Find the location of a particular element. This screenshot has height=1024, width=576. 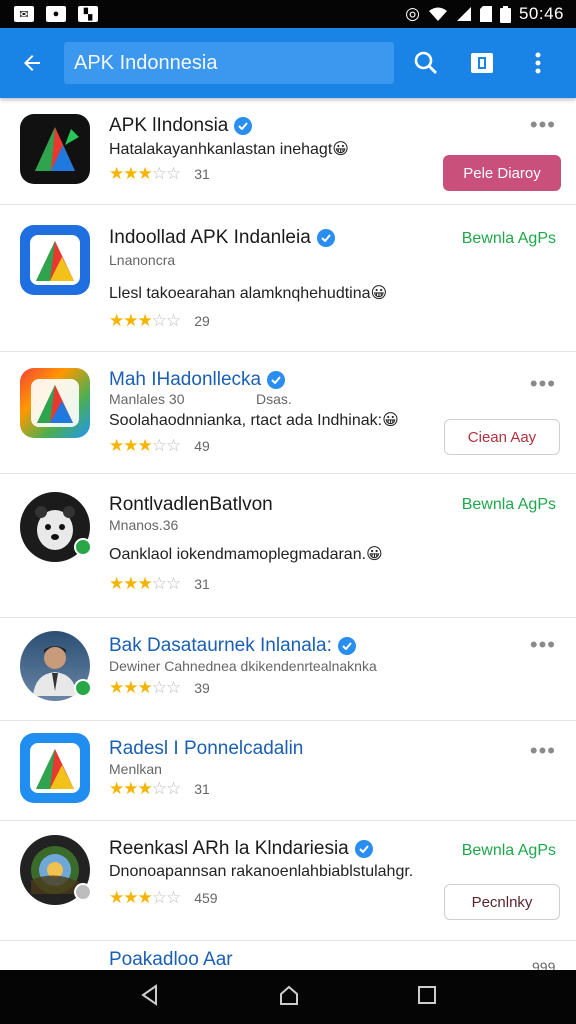

app-action-button: Ciean Aay is located at coordinates (502, 437).